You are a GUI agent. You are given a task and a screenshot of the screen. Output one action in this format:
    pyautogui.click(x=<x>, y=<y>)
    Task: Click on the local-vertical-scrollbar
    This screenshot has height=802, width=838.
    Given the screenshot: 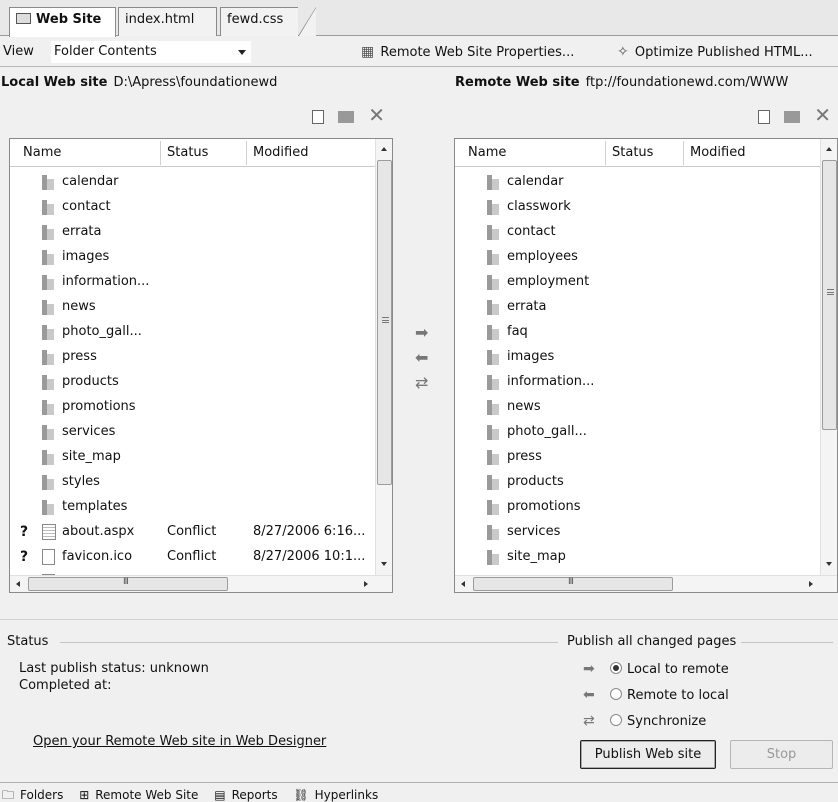 What is the action you would take?
    pyautogui.click(x=383, y=357)
    